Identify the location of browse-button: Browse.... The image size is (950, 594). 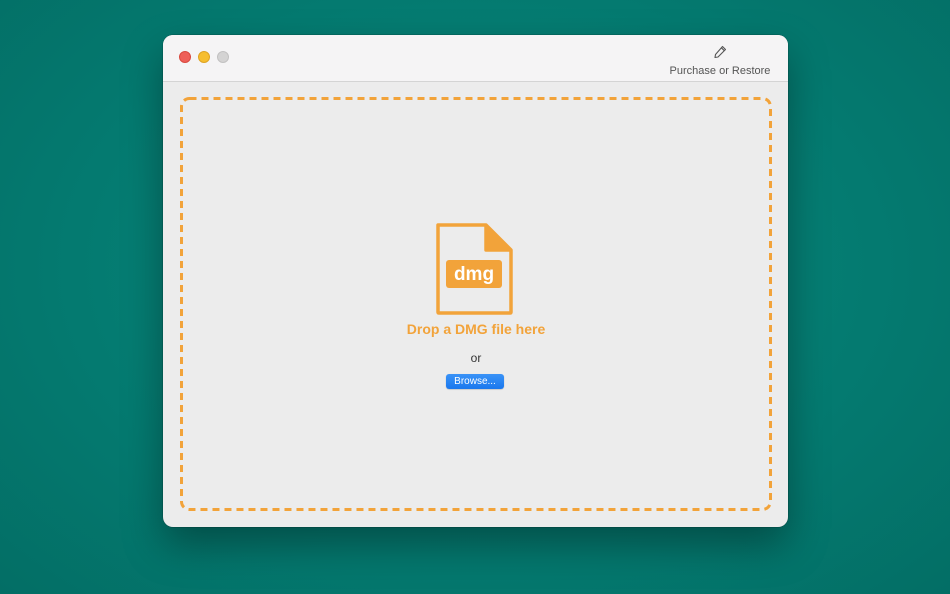
(475, 381).